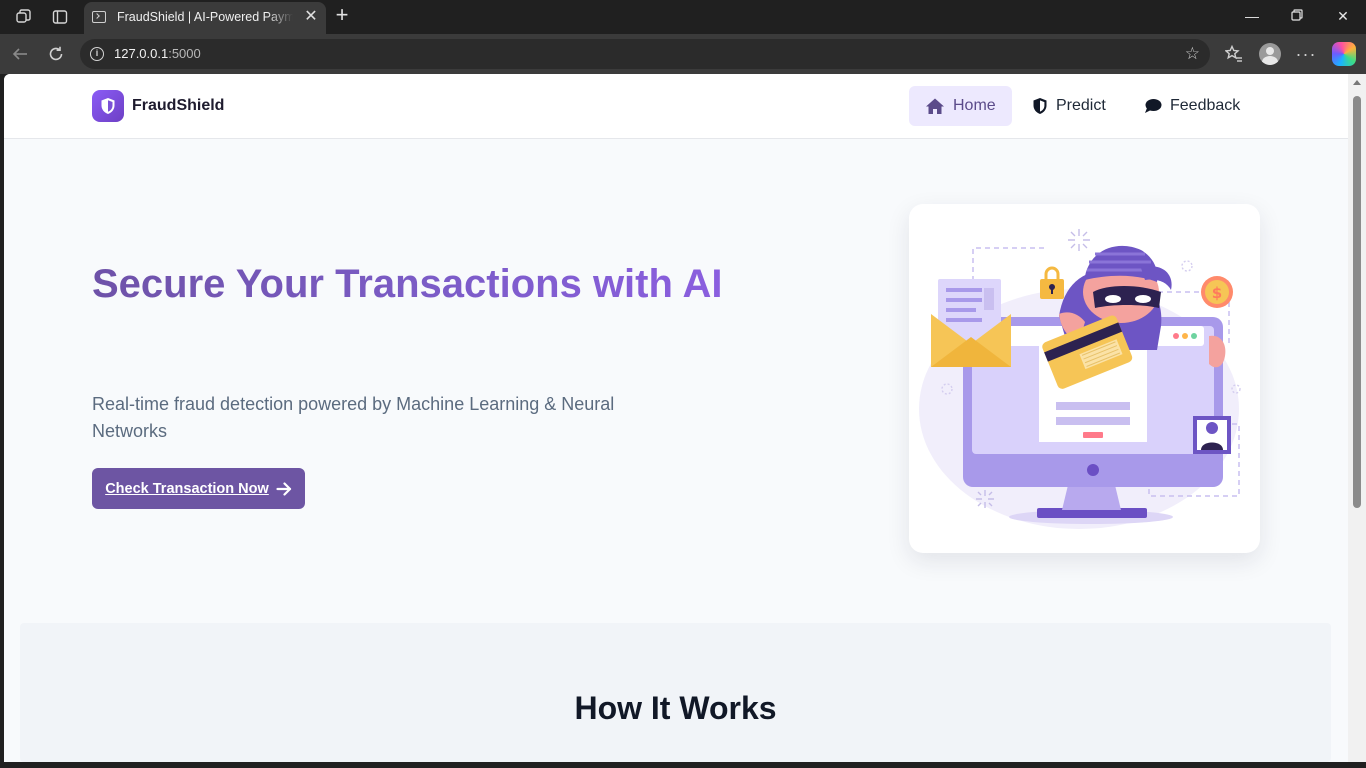  Describe the element at coordinates (99, 17) in the screenshot. I see `page-favicon-icon` at that location.